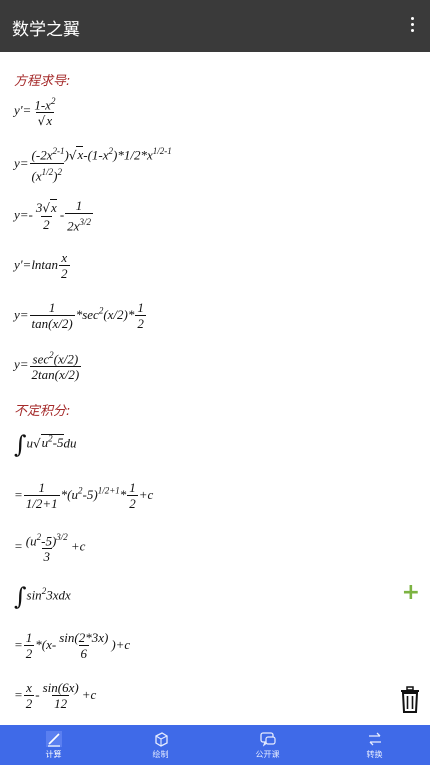 The image size is (430, 765). Describe the element at coordinates (42, 596) in the screenshot. I see `formula-line: ∫sin23xdx` at that location.